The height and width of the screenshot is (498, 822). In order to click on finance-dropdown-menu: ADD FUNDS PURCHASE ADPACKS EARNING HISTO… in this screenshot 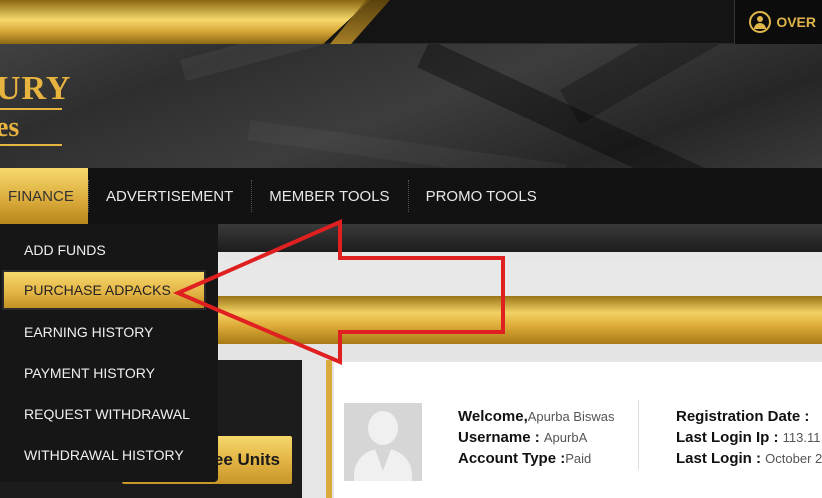, I will do `click(109, 353)`.